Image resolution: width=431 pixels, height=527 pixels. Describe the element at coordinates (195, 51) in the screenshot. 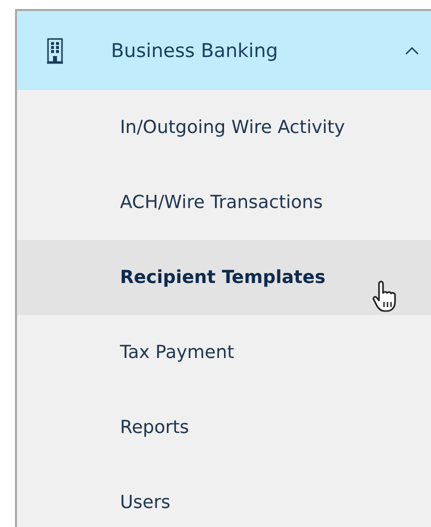

I see `menu-title: Business Banking` at that location.